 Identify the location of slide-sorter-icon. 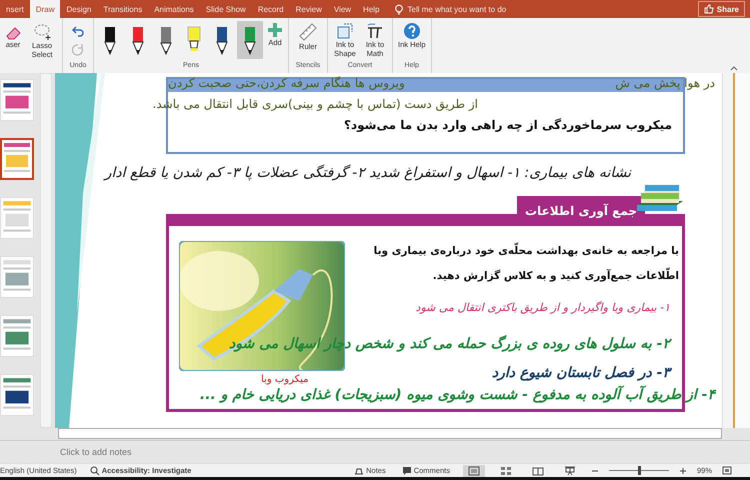
(506, 471).